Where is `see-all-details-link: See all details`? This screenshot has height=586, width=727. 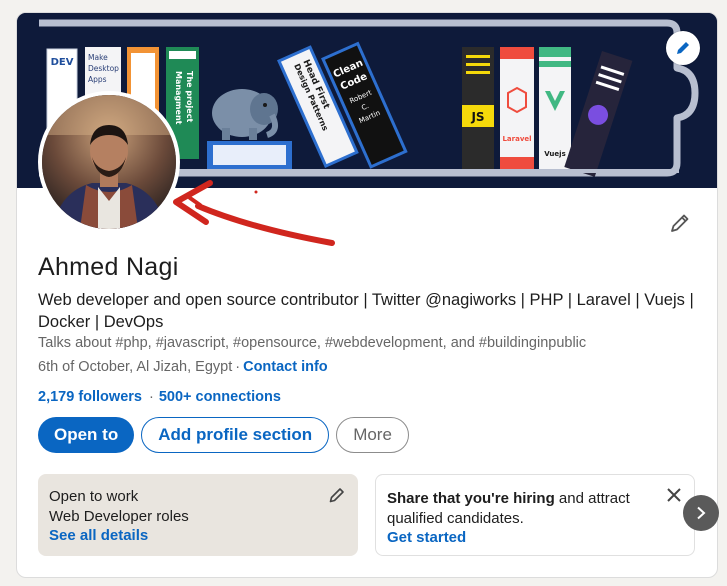
see-all-details-link: See all details is located at coordinates (98, 535).